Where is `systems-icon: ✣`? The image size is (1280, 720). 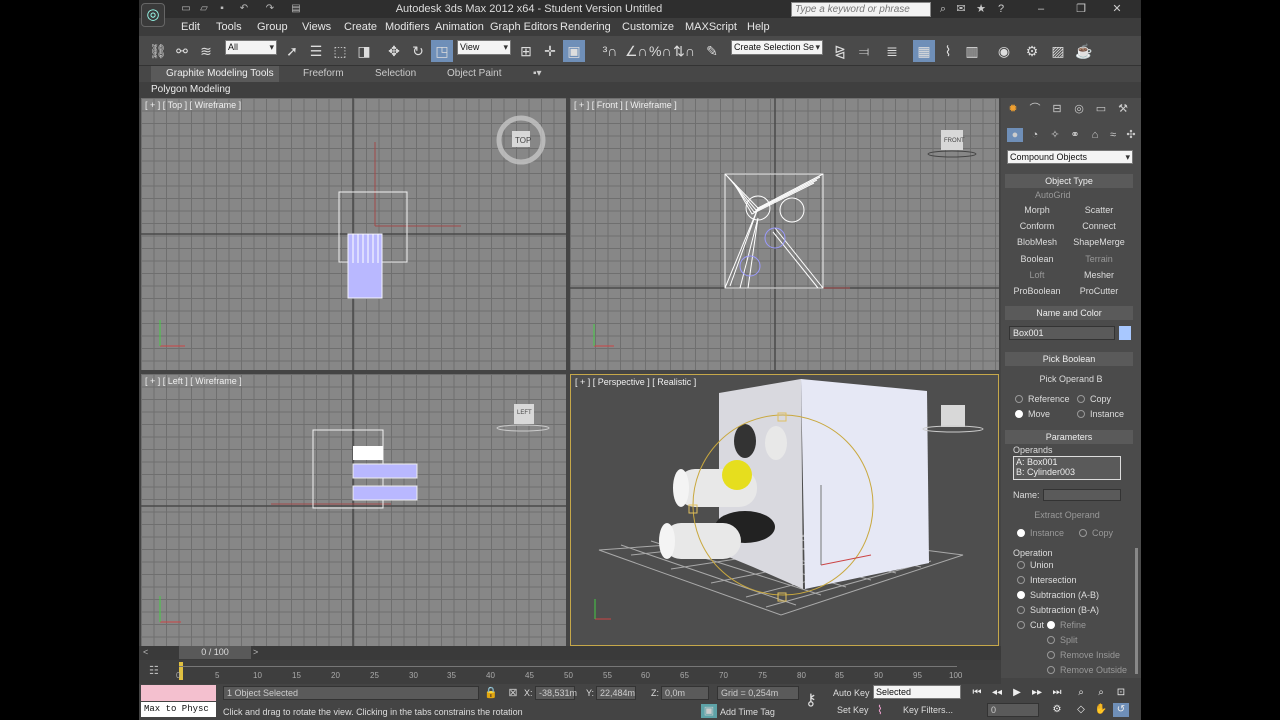 systems-icon: ✣ is located at coordinates (1131, 135).